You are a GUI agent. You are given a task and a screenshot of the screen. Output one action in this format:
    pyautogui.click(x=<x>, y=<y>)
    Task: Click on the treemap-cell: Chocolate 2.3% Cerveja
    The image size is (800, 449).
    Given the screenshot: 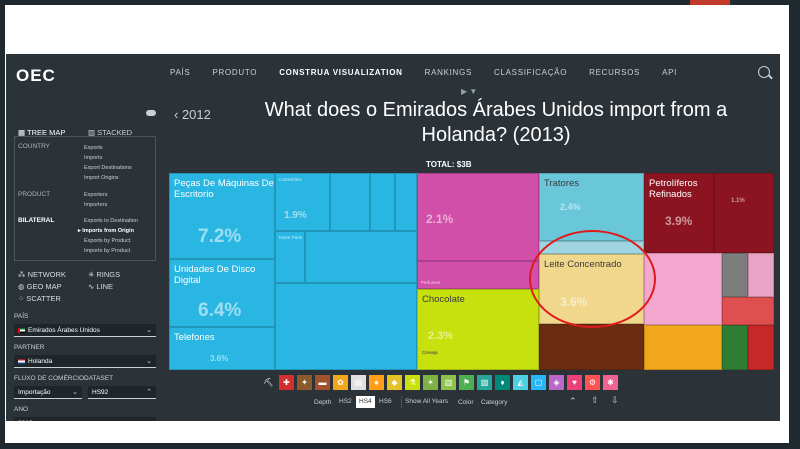 What is the action you would take?
    pyautogui.click(x=478, y=329)
    